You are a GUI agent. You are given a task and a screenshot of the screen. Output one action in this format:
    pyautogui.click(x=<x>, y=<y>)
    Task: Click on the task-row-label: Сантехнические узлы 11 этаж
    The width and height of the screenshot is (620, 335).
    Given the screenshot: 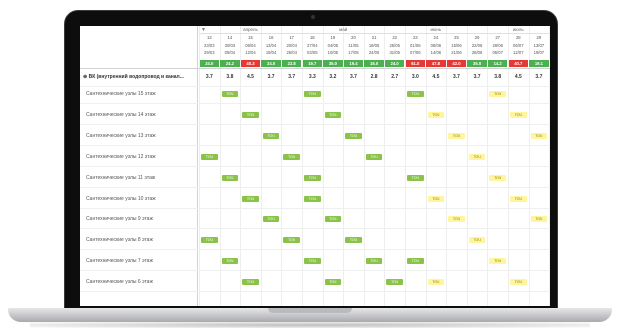 What is the action you would take?
    pyautogui.click(x=120, y=178)
    